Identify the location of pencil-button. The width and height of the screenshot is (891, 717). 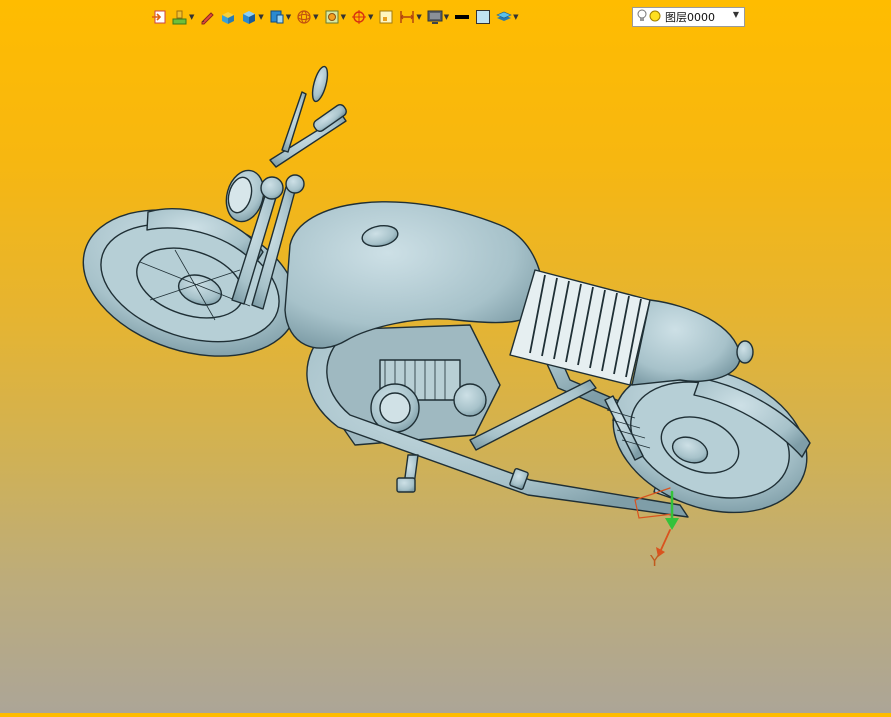
(207, 17).